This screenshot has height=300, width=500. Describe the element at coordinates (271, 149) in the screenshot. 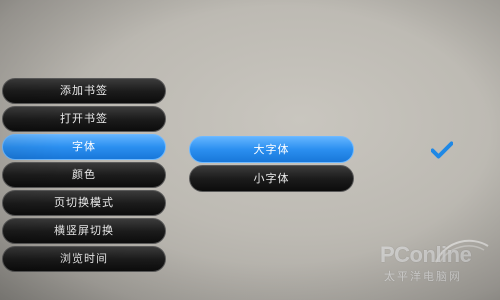

I see `submenu-item-large-font: 大字体` at that location.